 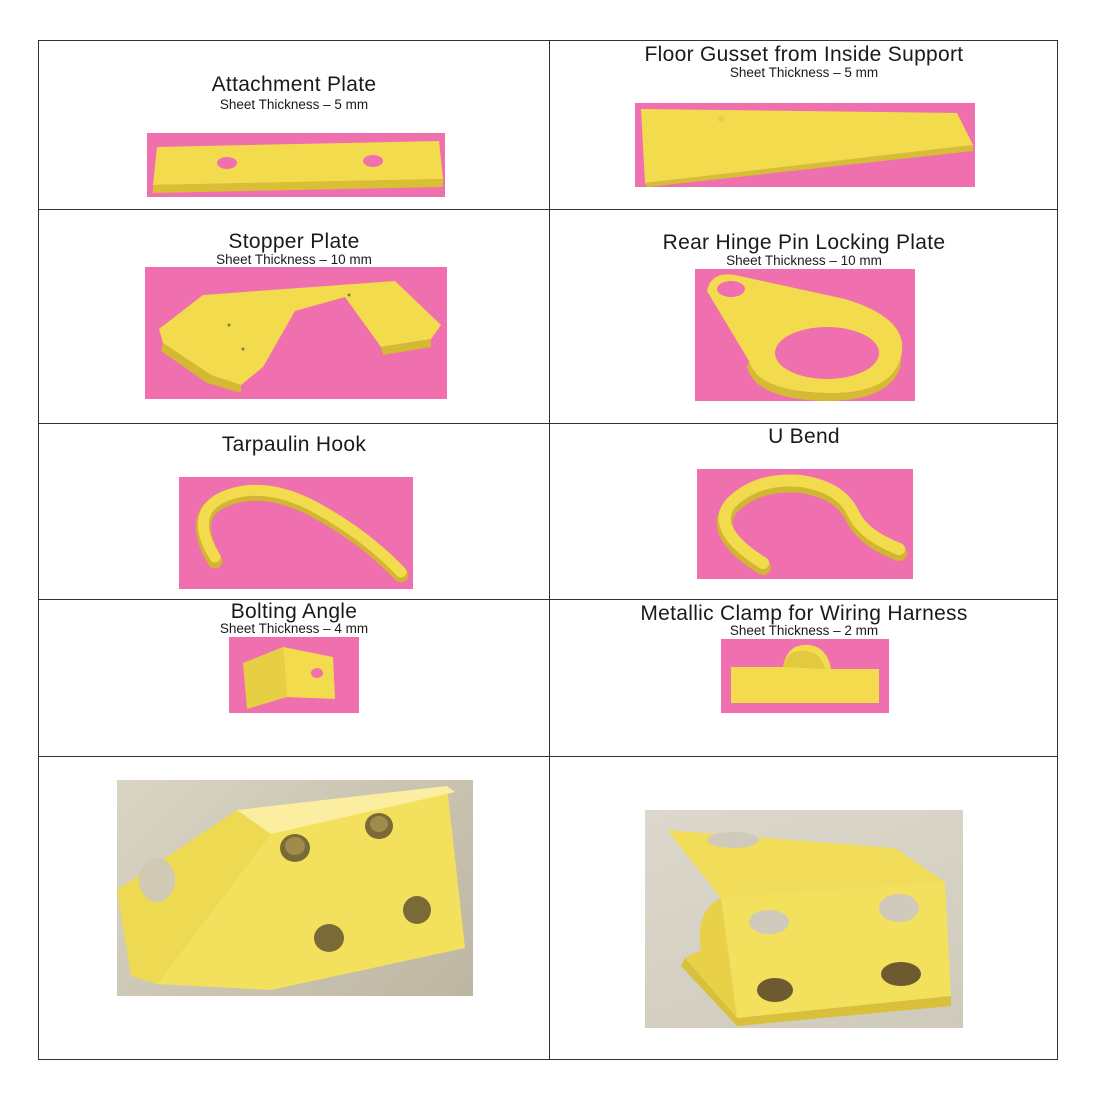 I want to click on part-cell-tarpaulin-hook: Tarpaulin Hook, so click(x=294, y=511).